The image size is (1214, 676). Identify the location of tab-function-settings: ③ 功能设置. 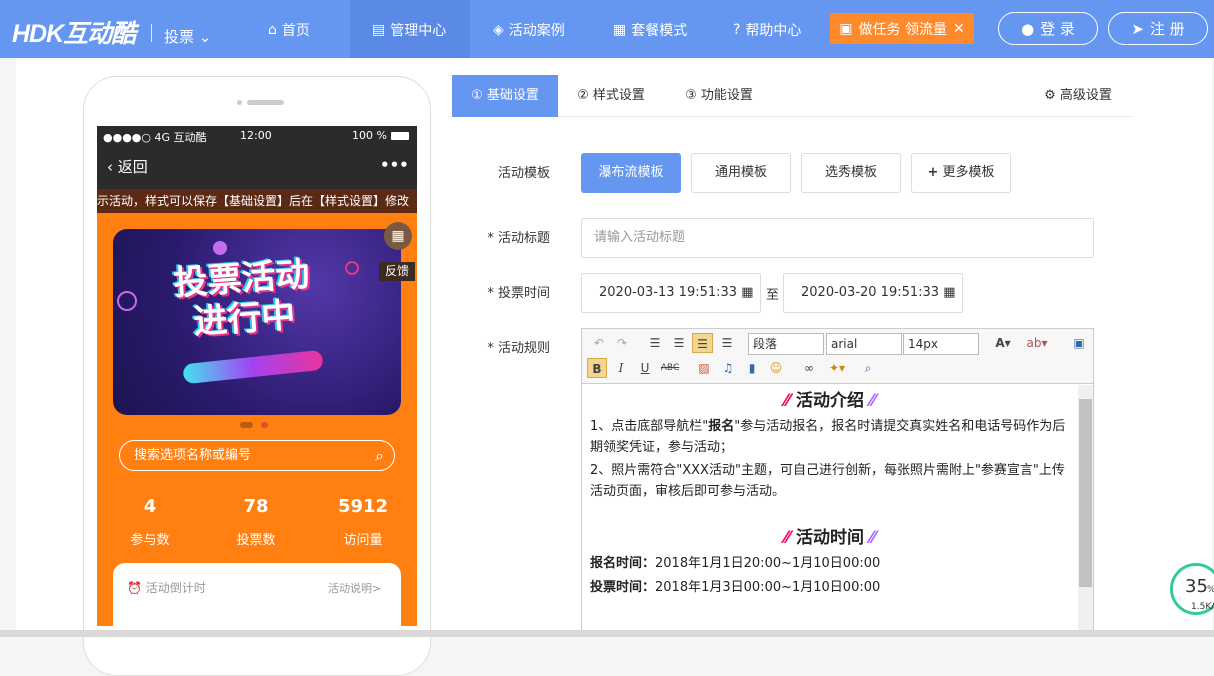
(719, 96).